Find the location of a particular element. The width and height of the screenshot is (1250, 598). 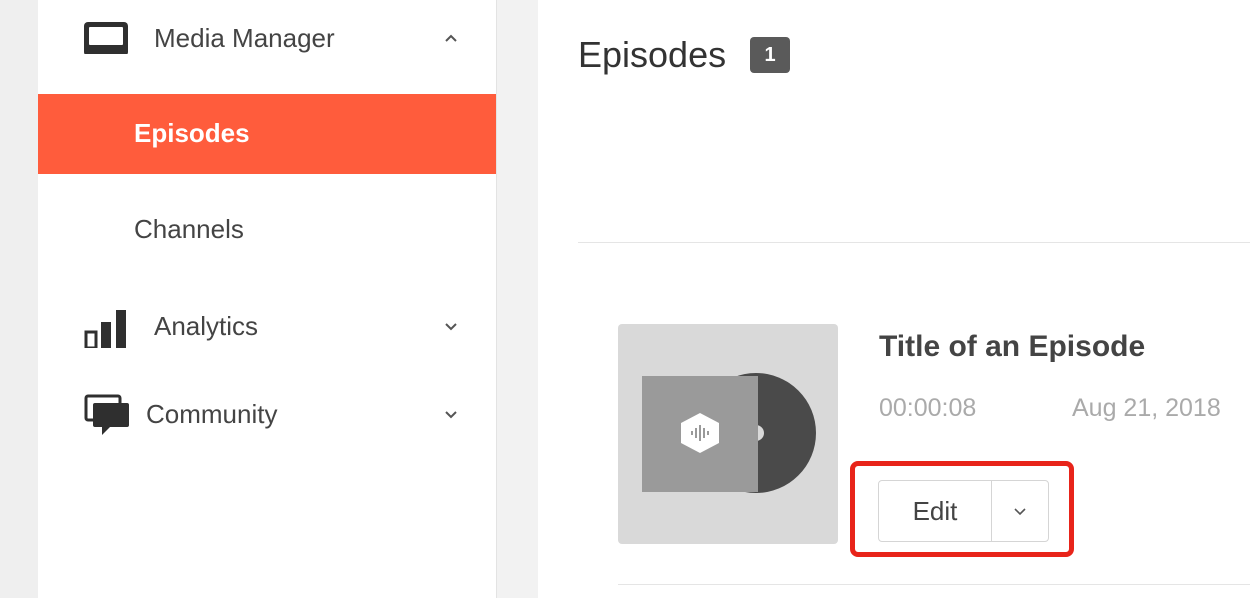

episode-thumbnail is located at coordinates (728, 434).